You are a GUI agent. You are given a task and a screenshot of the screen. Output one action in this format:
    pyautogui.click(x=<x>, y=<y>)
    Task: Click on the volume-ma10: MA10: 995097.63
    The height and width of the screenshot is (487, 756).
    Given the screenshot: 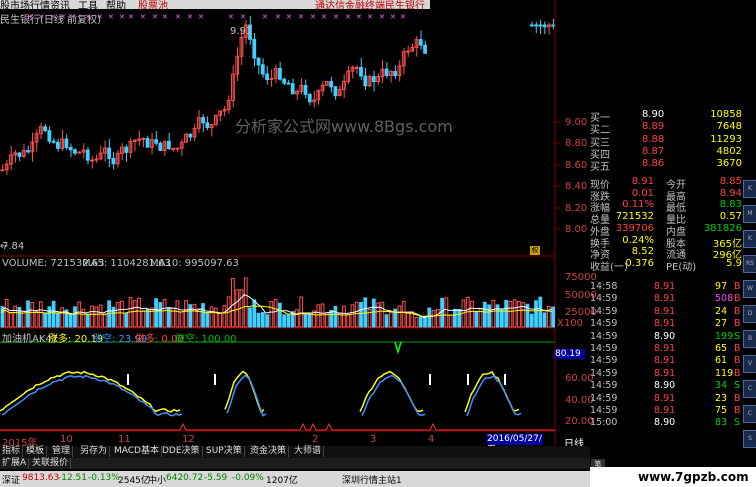 What is the action you would take?
    pyautogui.click(x=194, y=263)
    